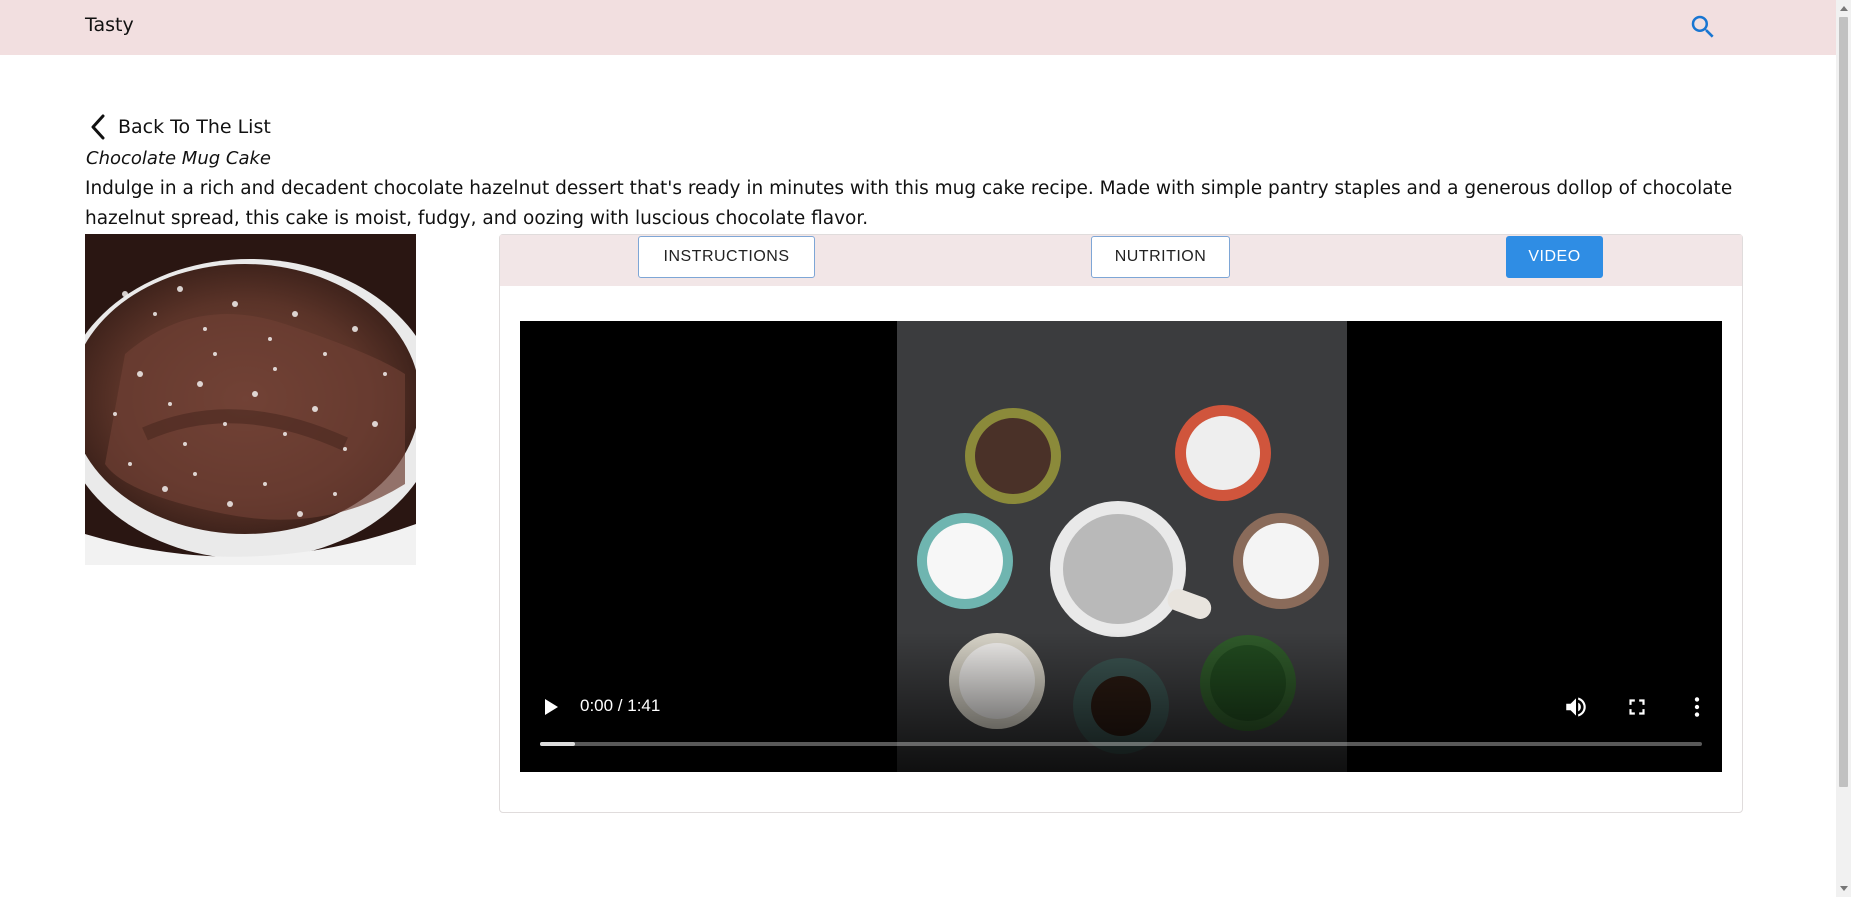  Describe the element at coordinates (109, 25) in the screenshot. I see `brand-title: Tasty` at that location.